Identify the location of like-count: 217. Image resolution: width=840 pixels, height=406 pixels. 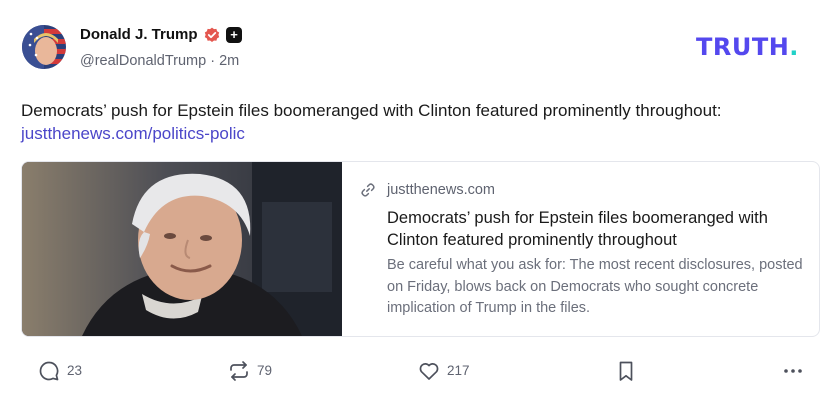
(458, 370).